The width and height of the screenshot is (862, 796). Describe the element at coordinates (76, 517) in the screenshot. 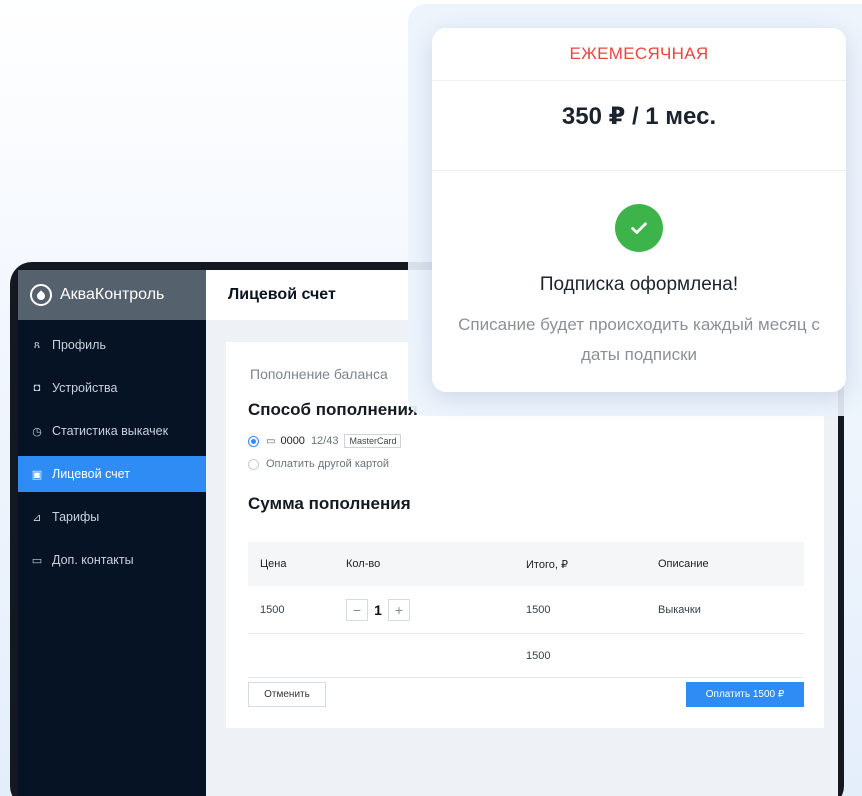

I see `sidebar-item-label: Тарифы` at that location.